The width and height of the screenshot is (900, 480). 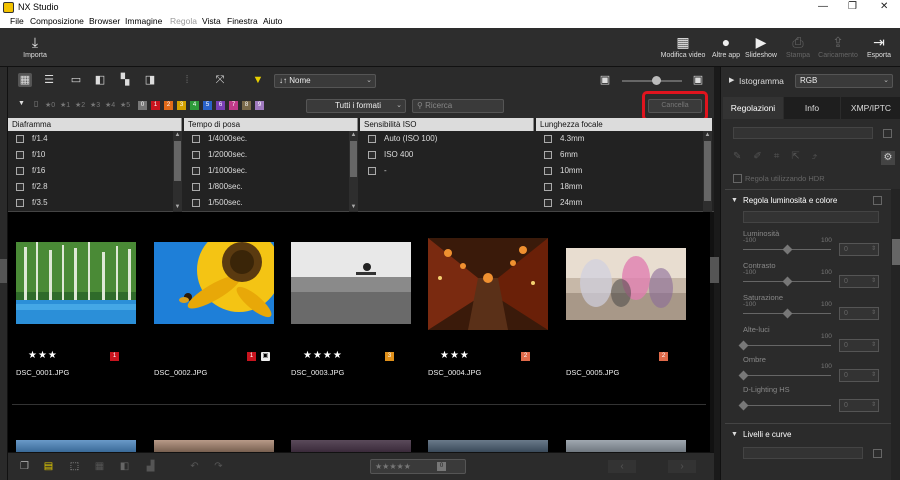 I want to click on sort-select: ↓↑ Nome ⌄, so click(x=325, y=81).